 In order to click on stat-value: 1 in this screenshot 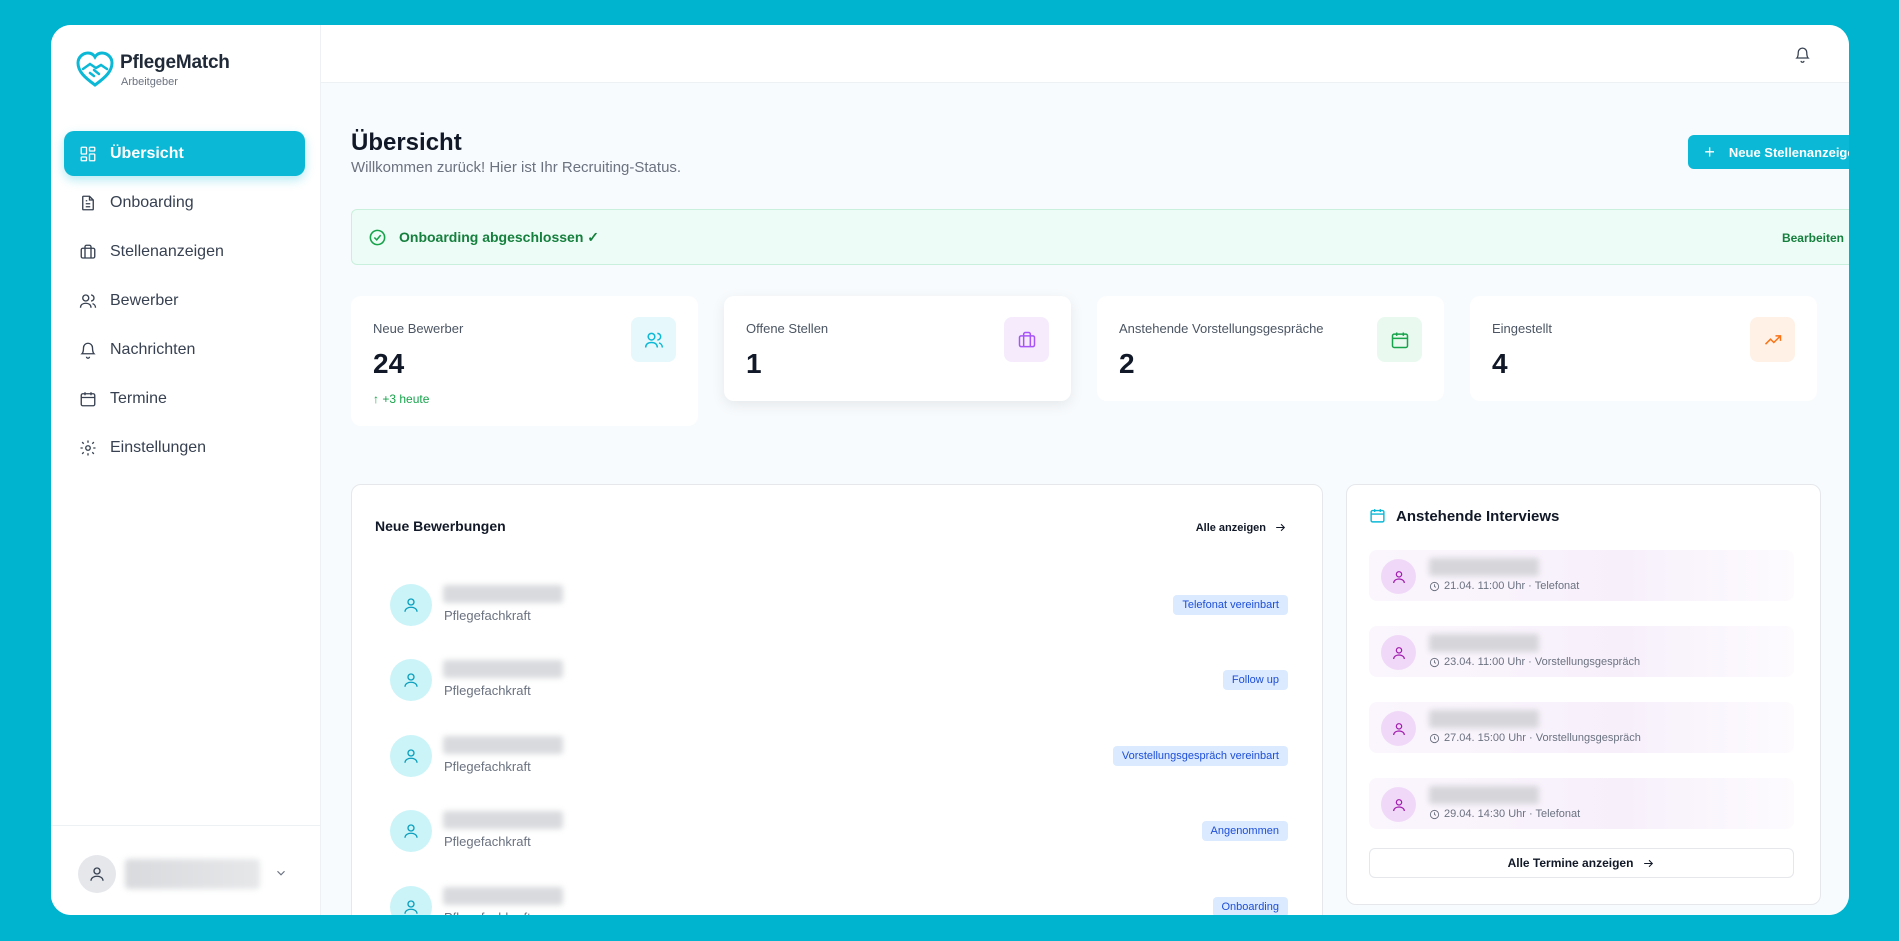, I will do `click(754, 363)`.